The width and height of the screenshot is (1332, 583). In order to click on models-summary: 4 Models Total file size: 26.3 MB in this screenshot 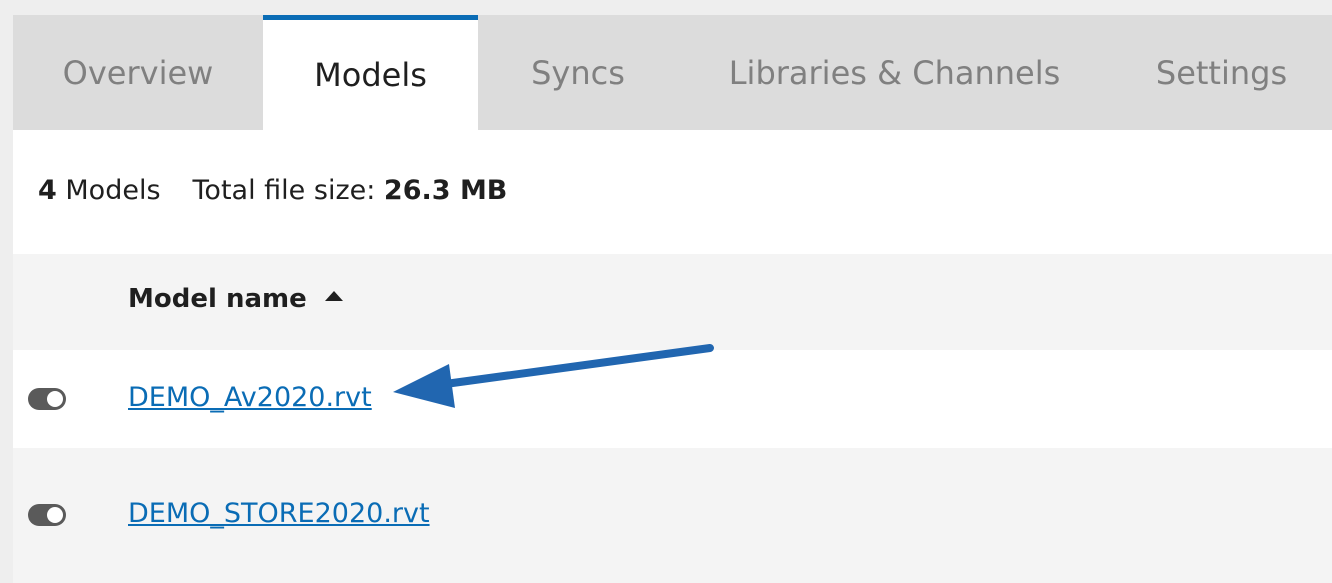, I will do `click(272, 190)`.